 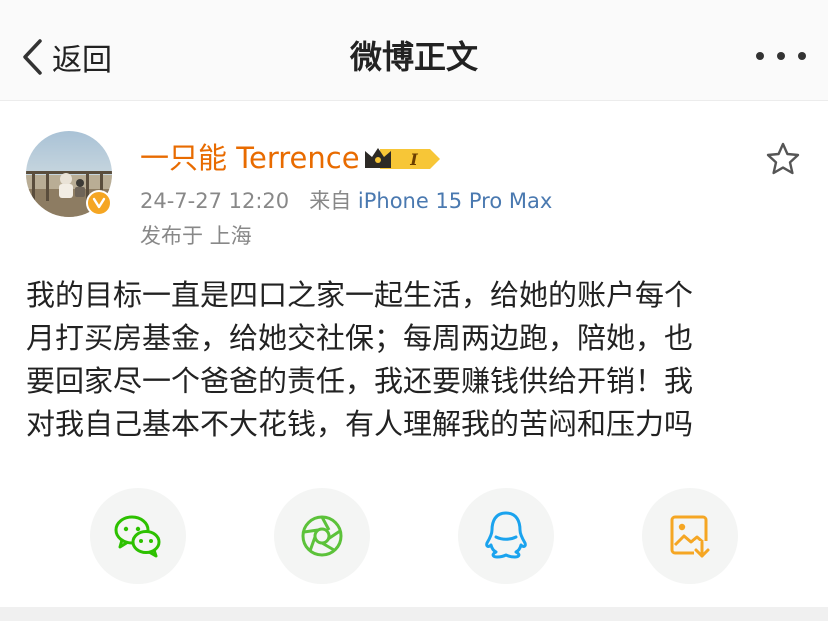 I want to click on member-crown-badge-icon: I, so click(x=402, y=159).